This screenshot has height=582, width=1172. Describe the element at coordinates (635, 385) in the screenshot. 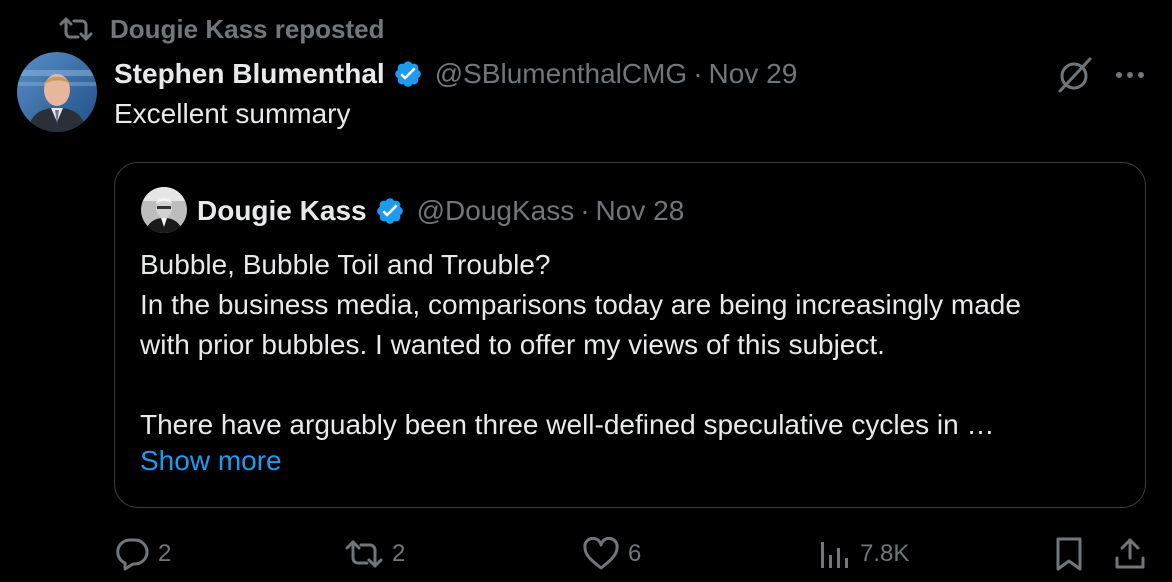

I see `paragraph-break` at that location.